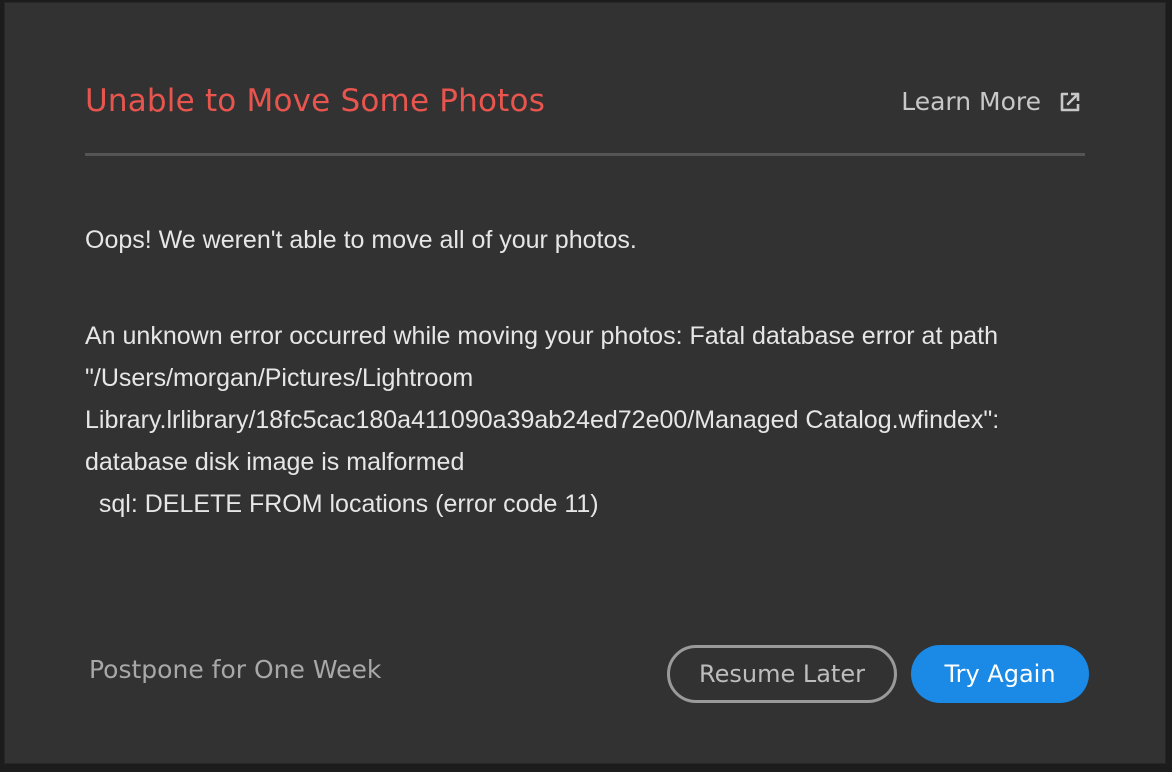 Image resolution: width=1172 pixels, height=772 pixels. I want to click on dialog-title: Unable to Move Some Photos, so click(315, 101).